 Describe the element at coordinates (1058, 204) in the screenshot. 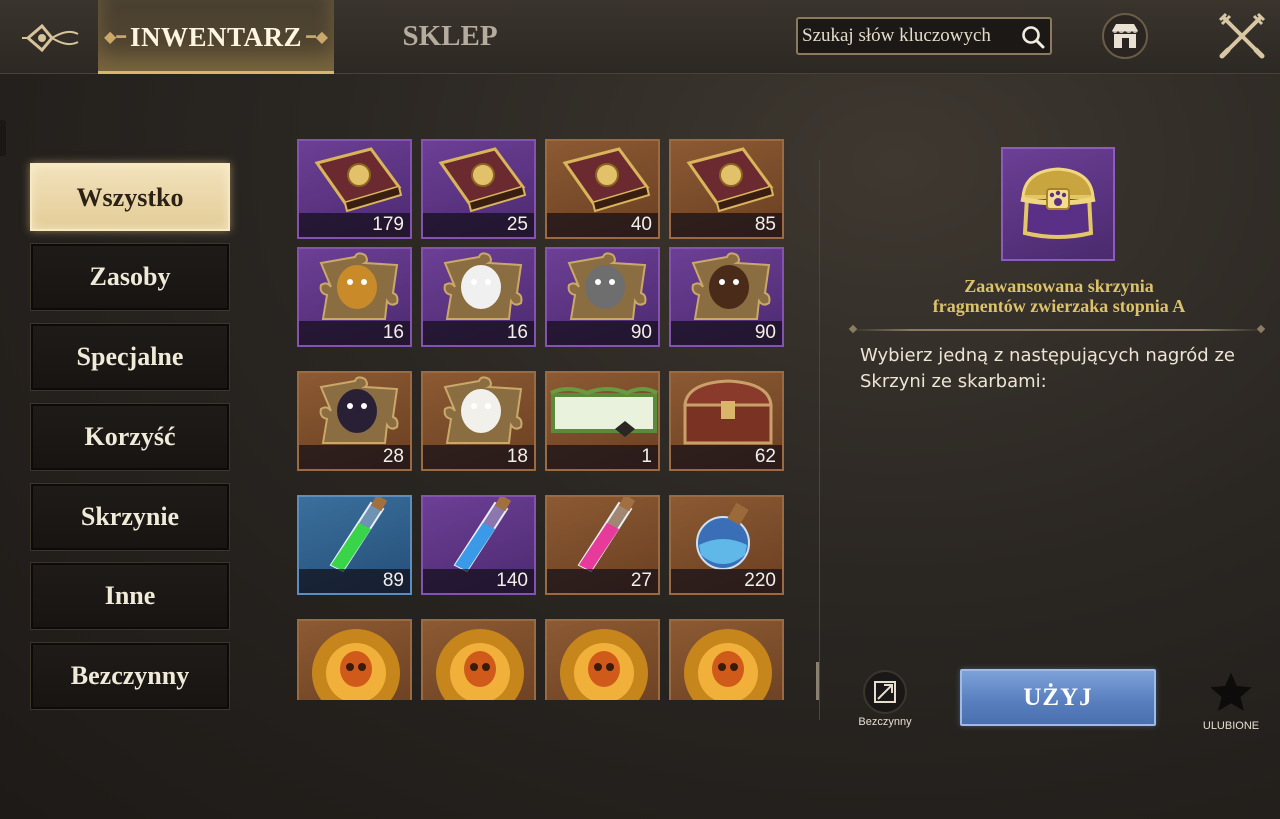

I see `pet-fragment-chest-icon` at that location.